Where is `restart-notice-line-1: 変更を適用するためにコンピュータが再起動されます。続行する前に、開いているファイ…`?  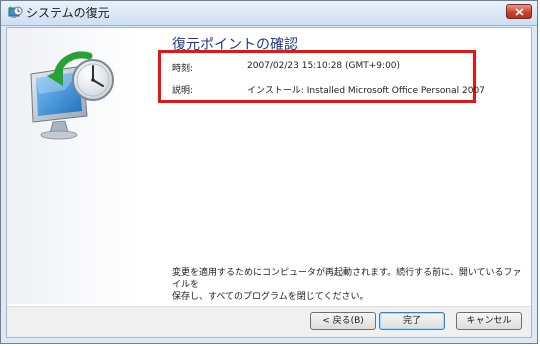 restart-notice-line-1: 変更を適用するためにコンピュータが再起動されます。続行する前に、開いているファイ… is located at coordinates (347, 279).